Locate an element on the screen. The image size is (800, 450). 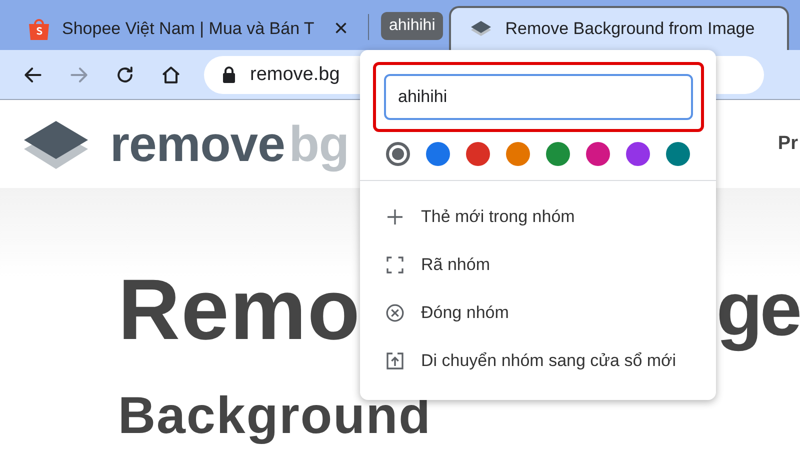
layers-logo-icon is located at coordinates (56, 144).